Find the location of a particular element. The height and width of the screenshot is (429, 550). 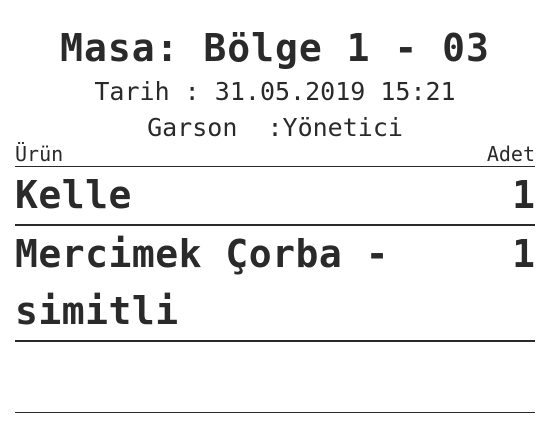

order-item-name: Kelle is located at coordinates (73, 195).